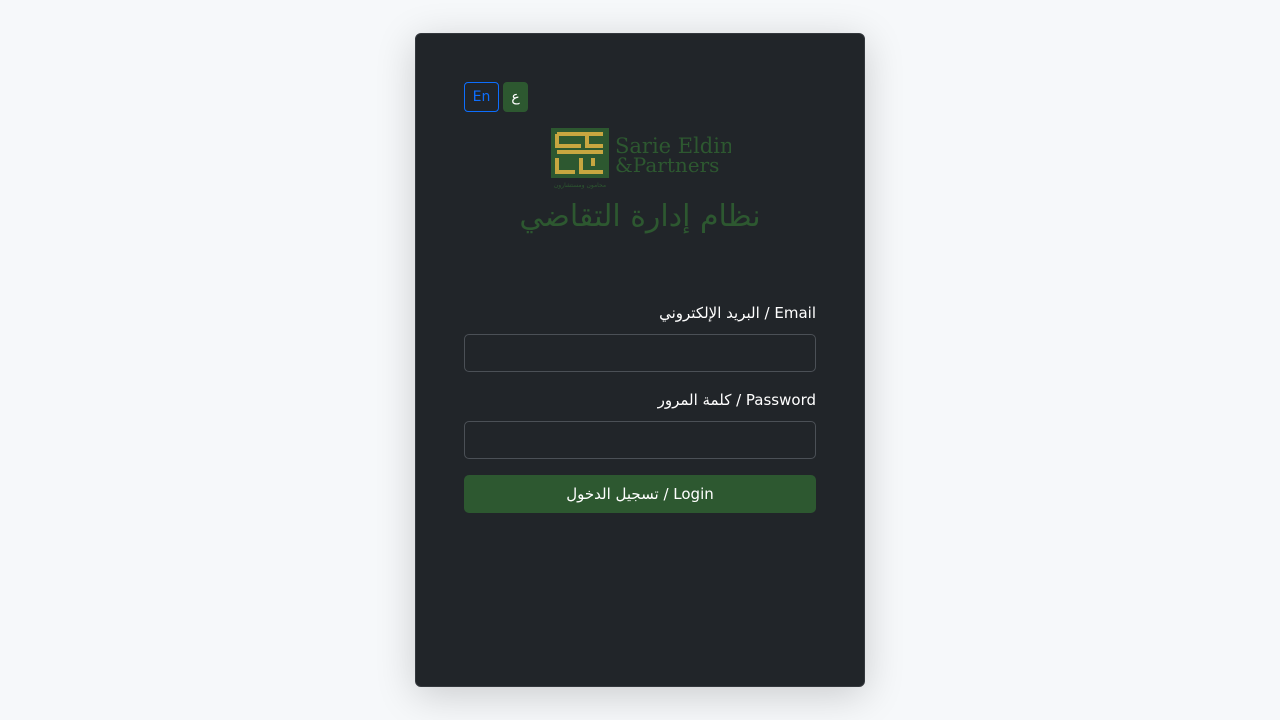 This screenshot has width=1280, height=720. What do you see at coordinates (515, 97) in the screenshot?
I see `lang-ar-button: ع` at bounding box center [515, 97].